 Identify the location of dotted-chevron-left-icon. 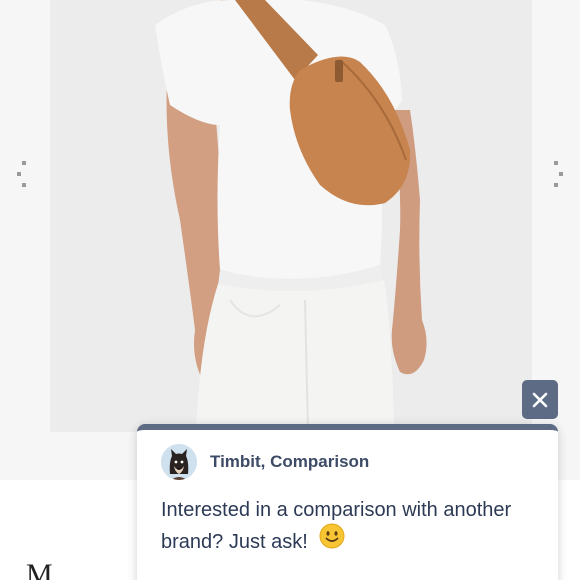
(21, 174).